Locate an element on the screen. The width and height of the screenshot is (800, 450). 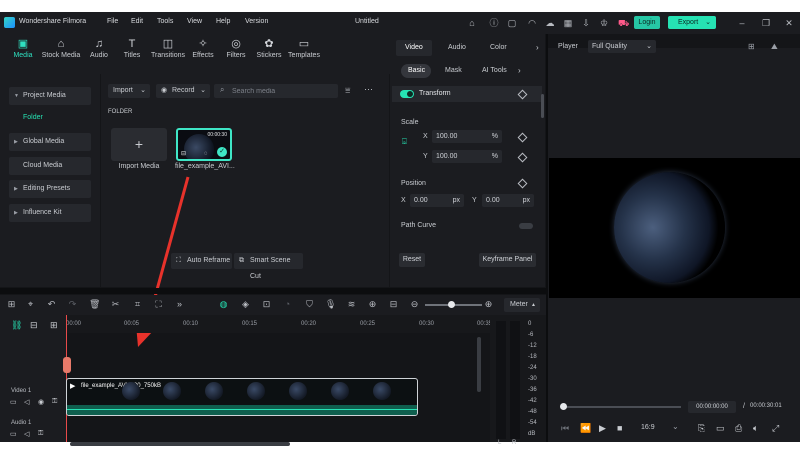
cut-scissors-icon: ✂ is located at coordinates (115, 304).